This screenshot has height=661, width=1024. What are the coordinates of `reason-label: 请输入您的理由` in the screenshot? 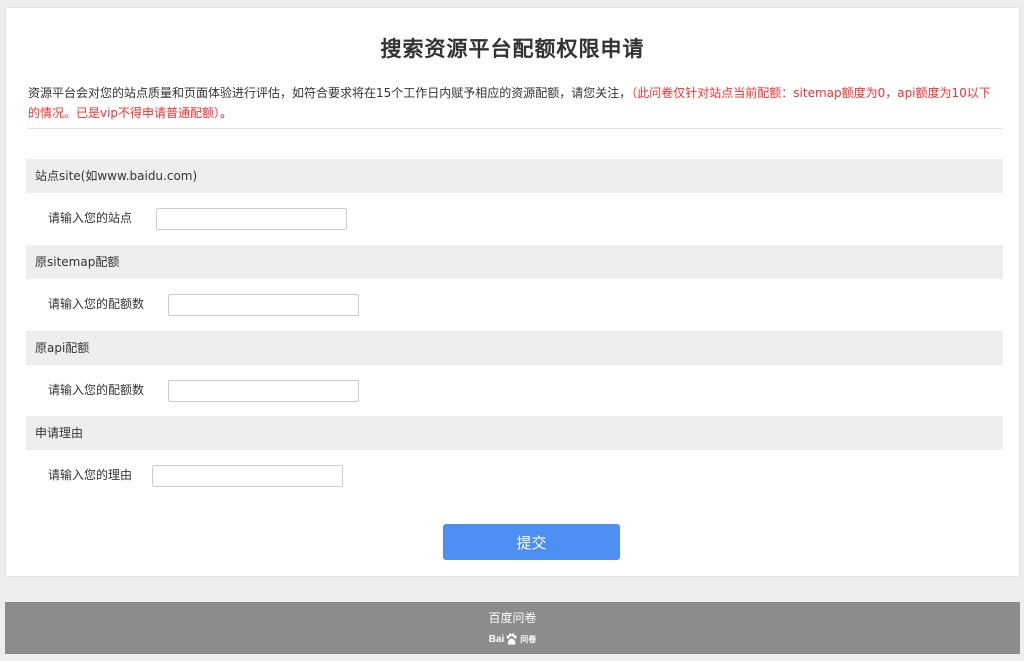 It's located at (90, 475).